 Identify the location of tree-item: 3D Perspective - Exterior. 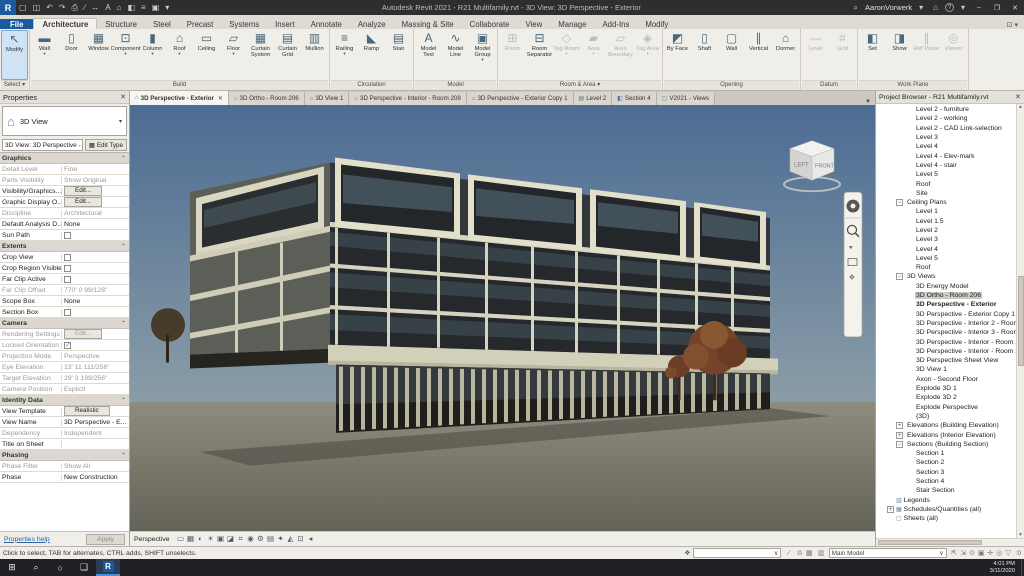
(946, 304).